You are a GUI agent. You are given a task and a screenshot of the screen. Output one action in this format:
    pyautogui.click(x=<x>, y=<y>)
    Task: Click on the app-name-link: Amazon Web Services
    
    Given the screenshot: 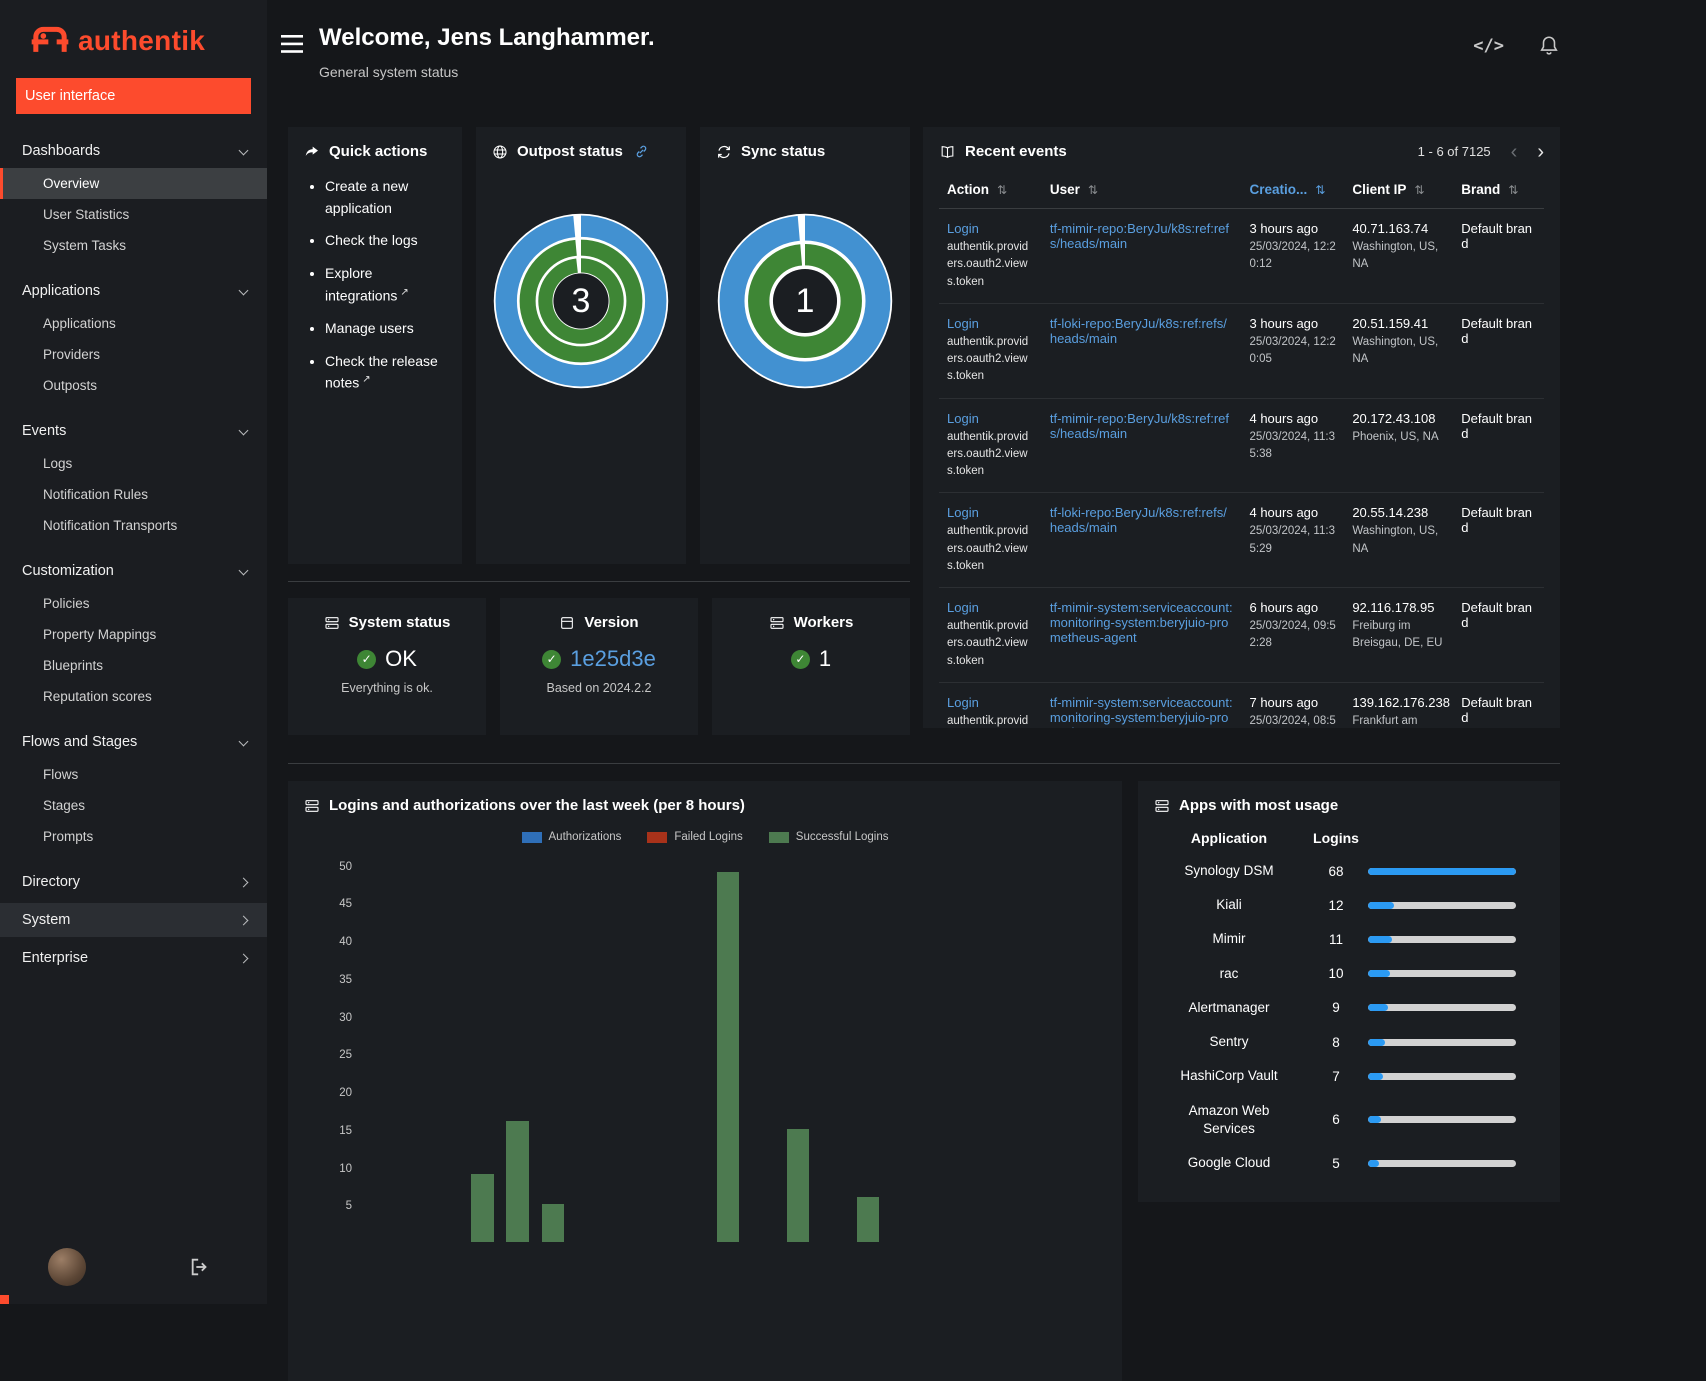 What is the action you would take?
    pyautogui.click(x=1229, y=1120)
    